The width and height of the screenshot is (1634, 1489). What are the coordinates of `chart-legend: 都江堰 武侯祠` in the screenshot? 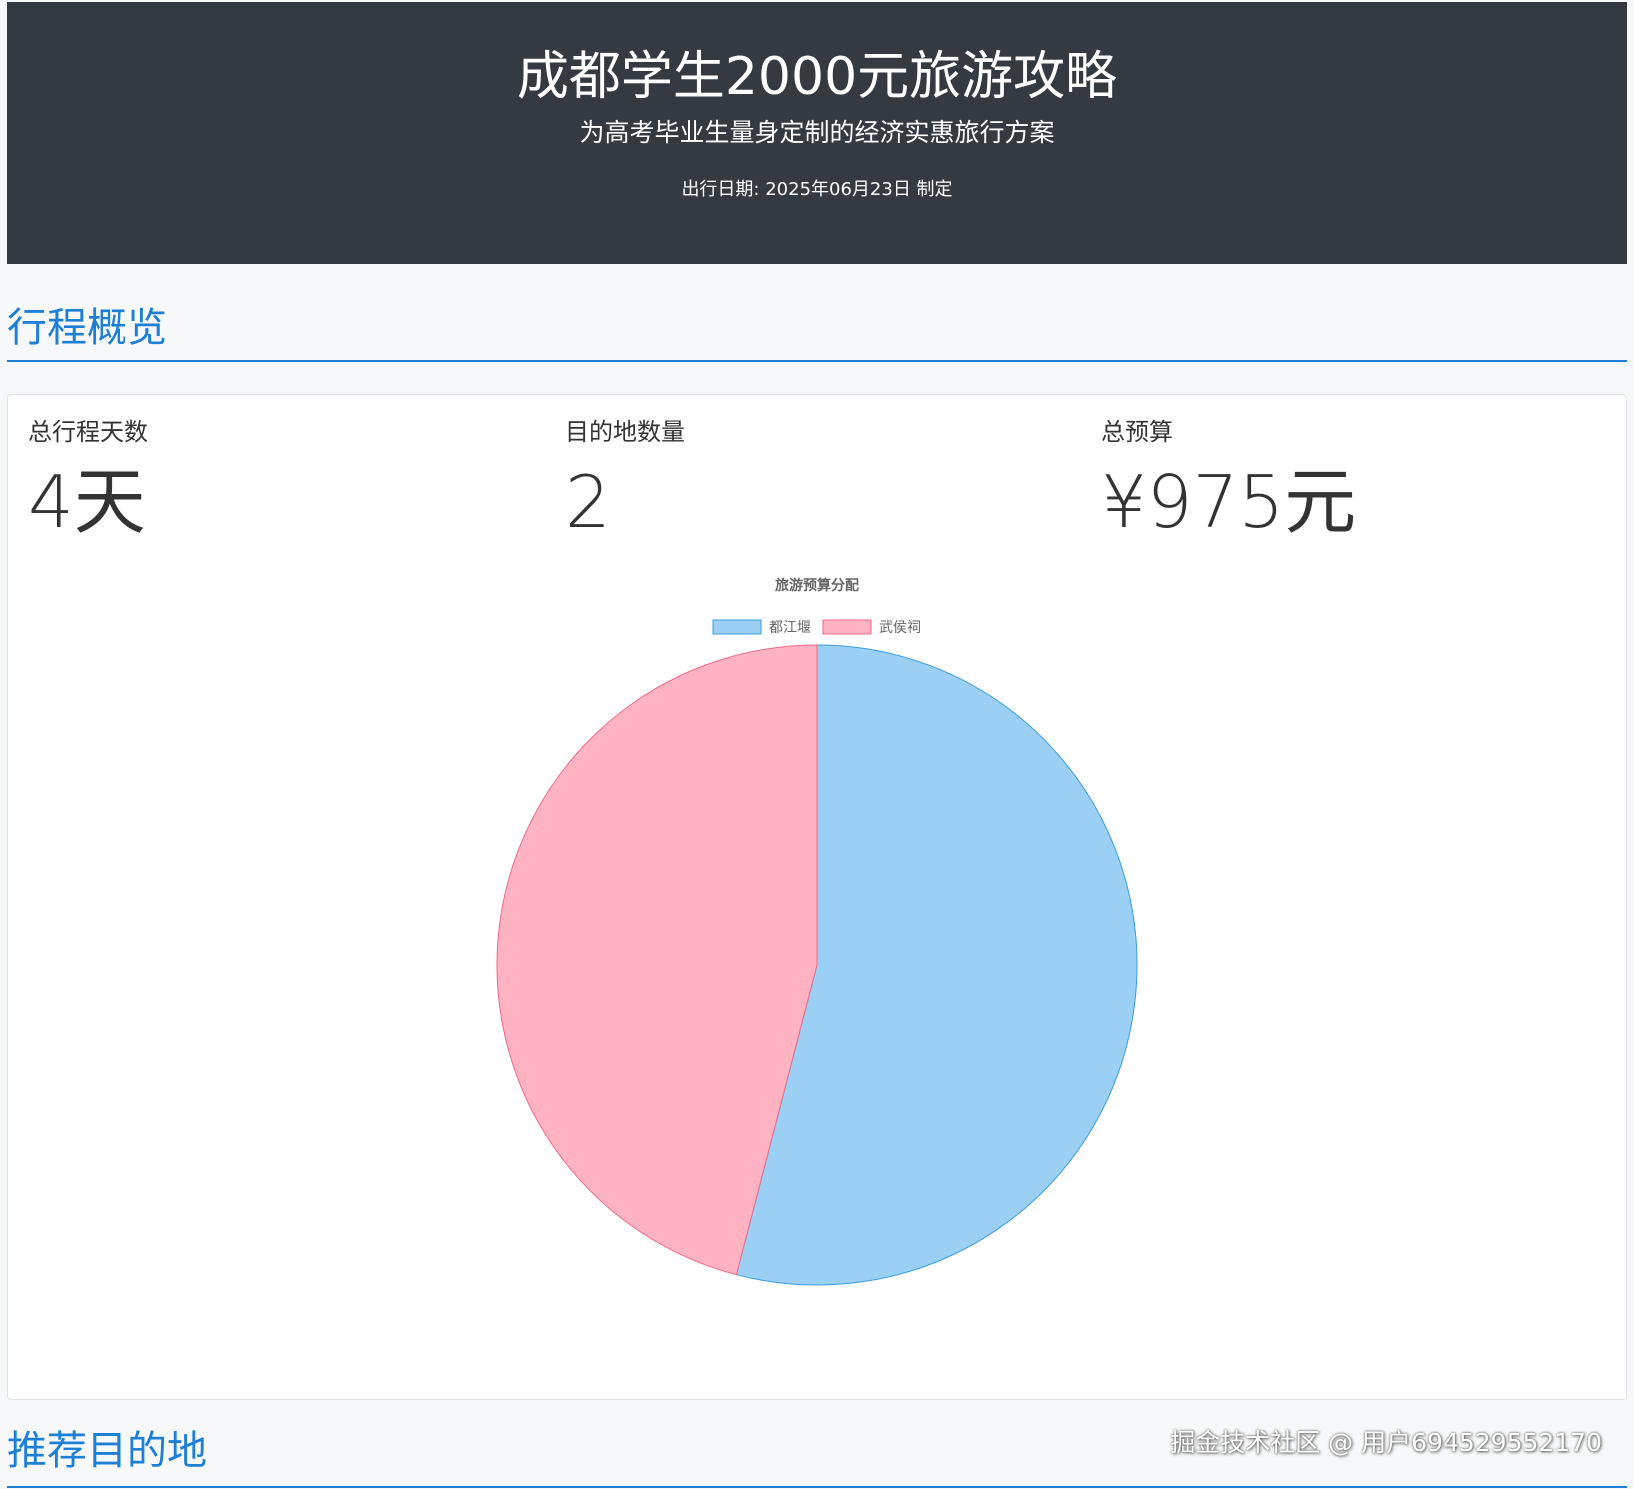 It's located at (816, 627).